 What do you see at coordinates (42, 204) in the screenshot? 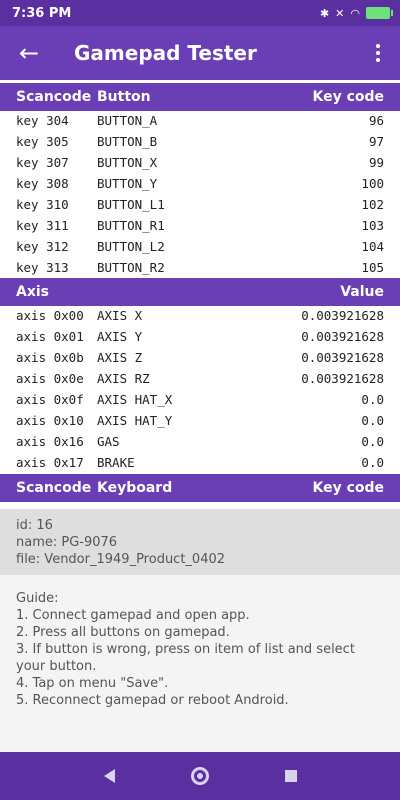
I see `scancode: key 310` at bounding box center [42, 204].